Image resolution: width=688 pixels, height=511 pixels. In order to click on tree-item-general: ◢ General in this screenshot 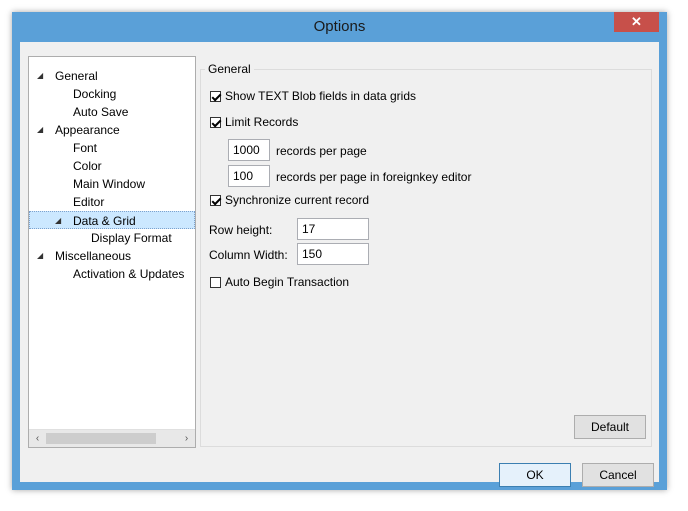, I will do `click(112, 76)`.